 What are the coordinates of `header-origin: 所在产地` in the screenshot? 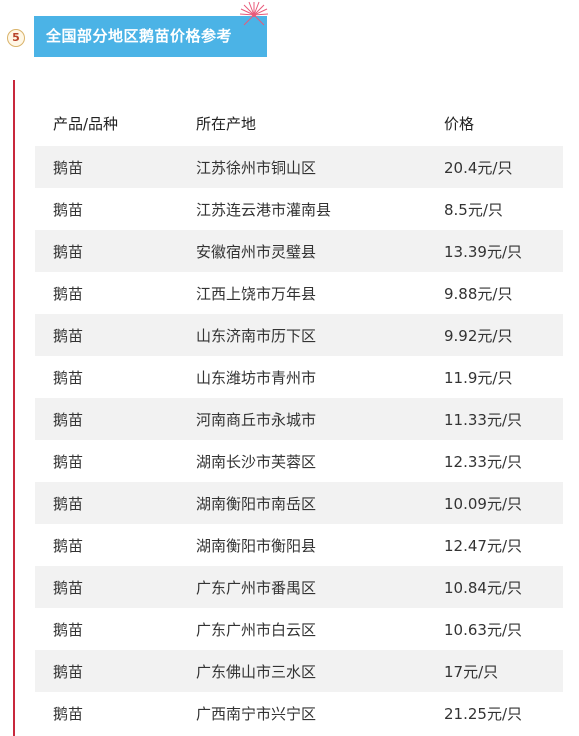 It's located at (226, 123).